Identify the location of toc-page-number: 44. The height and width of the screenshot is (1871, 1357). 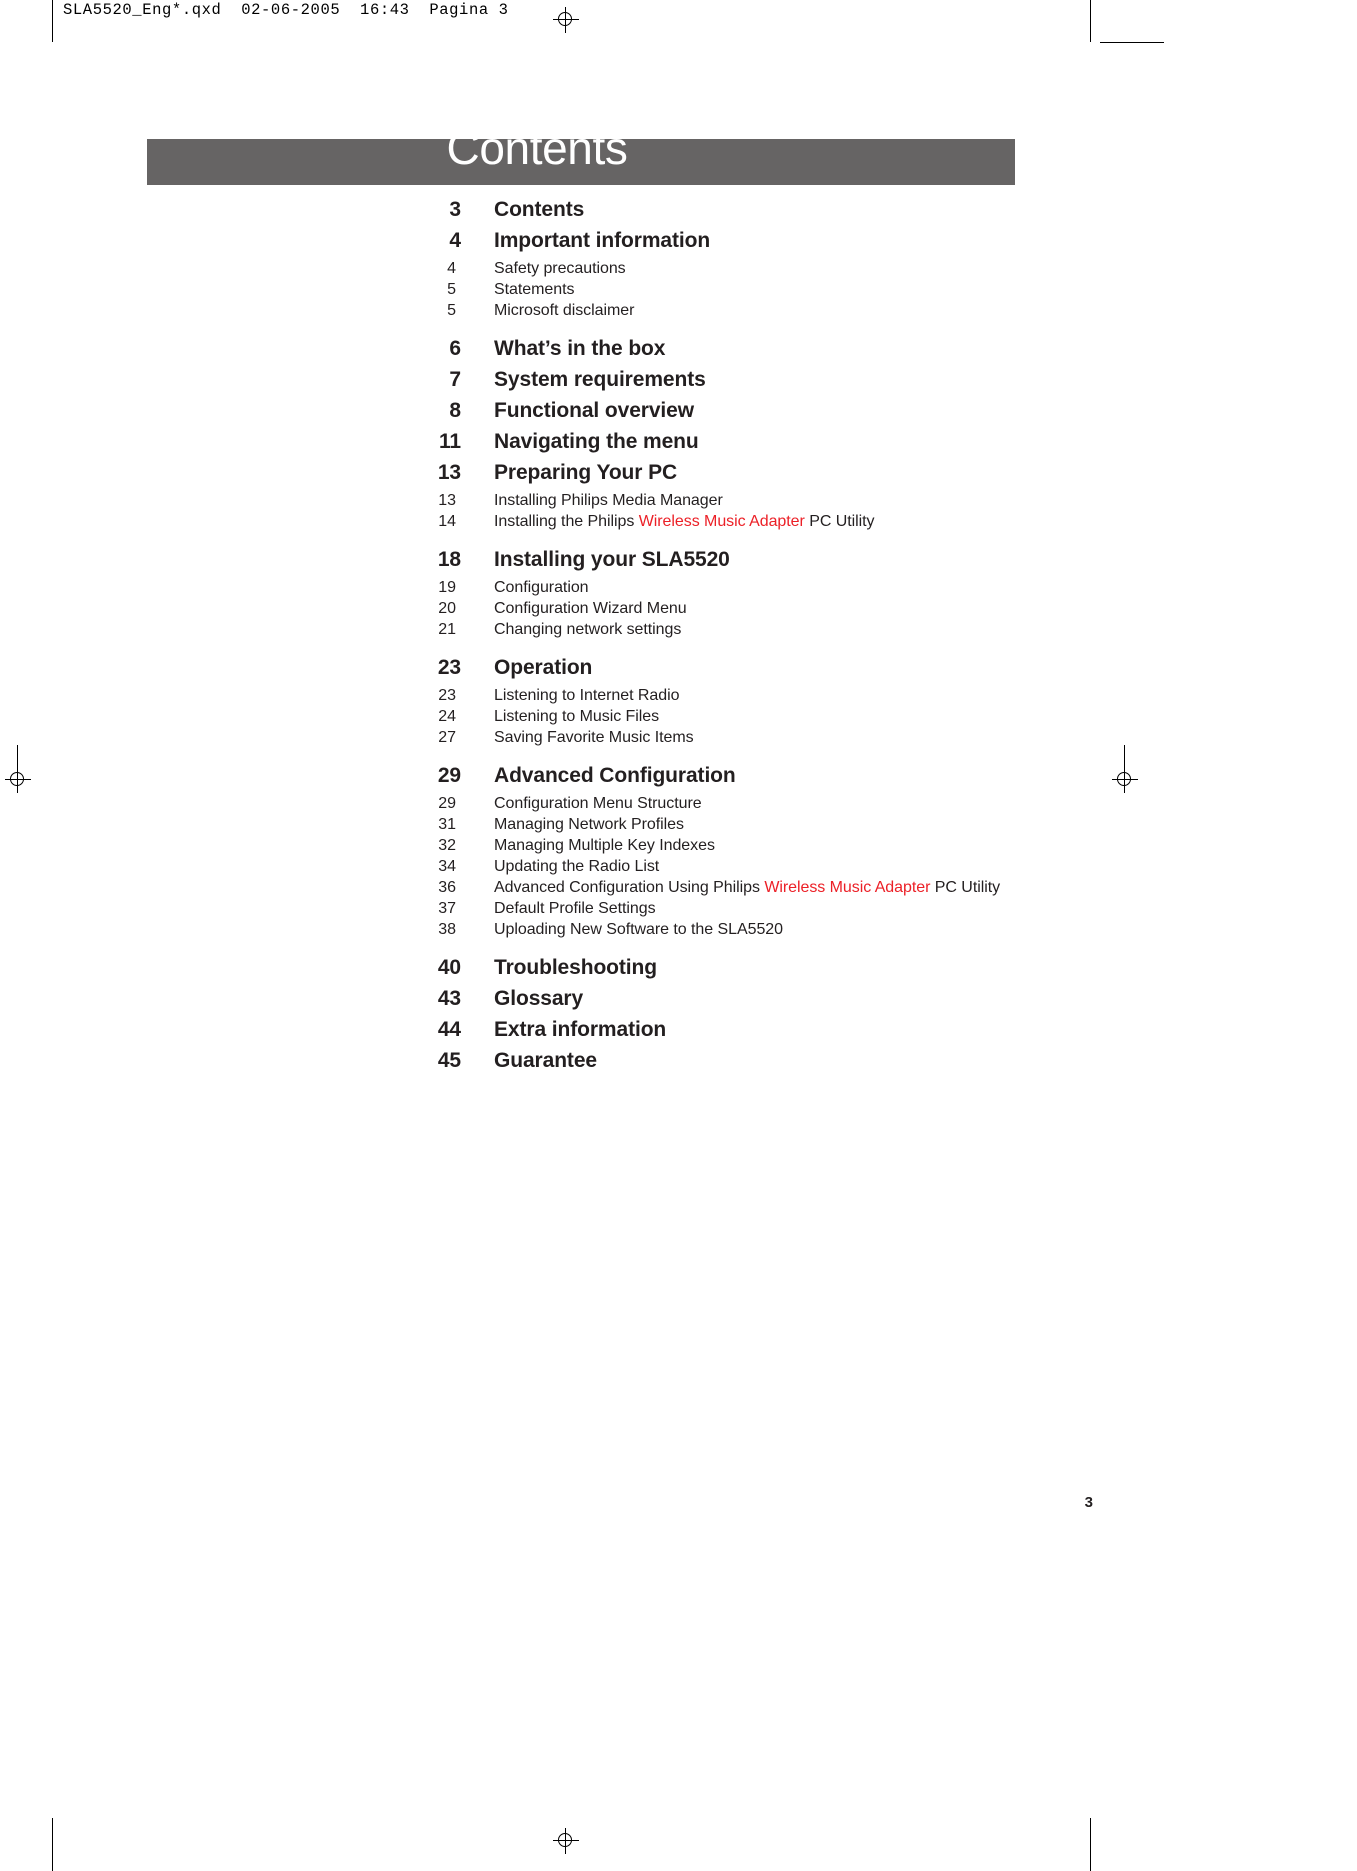
(449, 1029).